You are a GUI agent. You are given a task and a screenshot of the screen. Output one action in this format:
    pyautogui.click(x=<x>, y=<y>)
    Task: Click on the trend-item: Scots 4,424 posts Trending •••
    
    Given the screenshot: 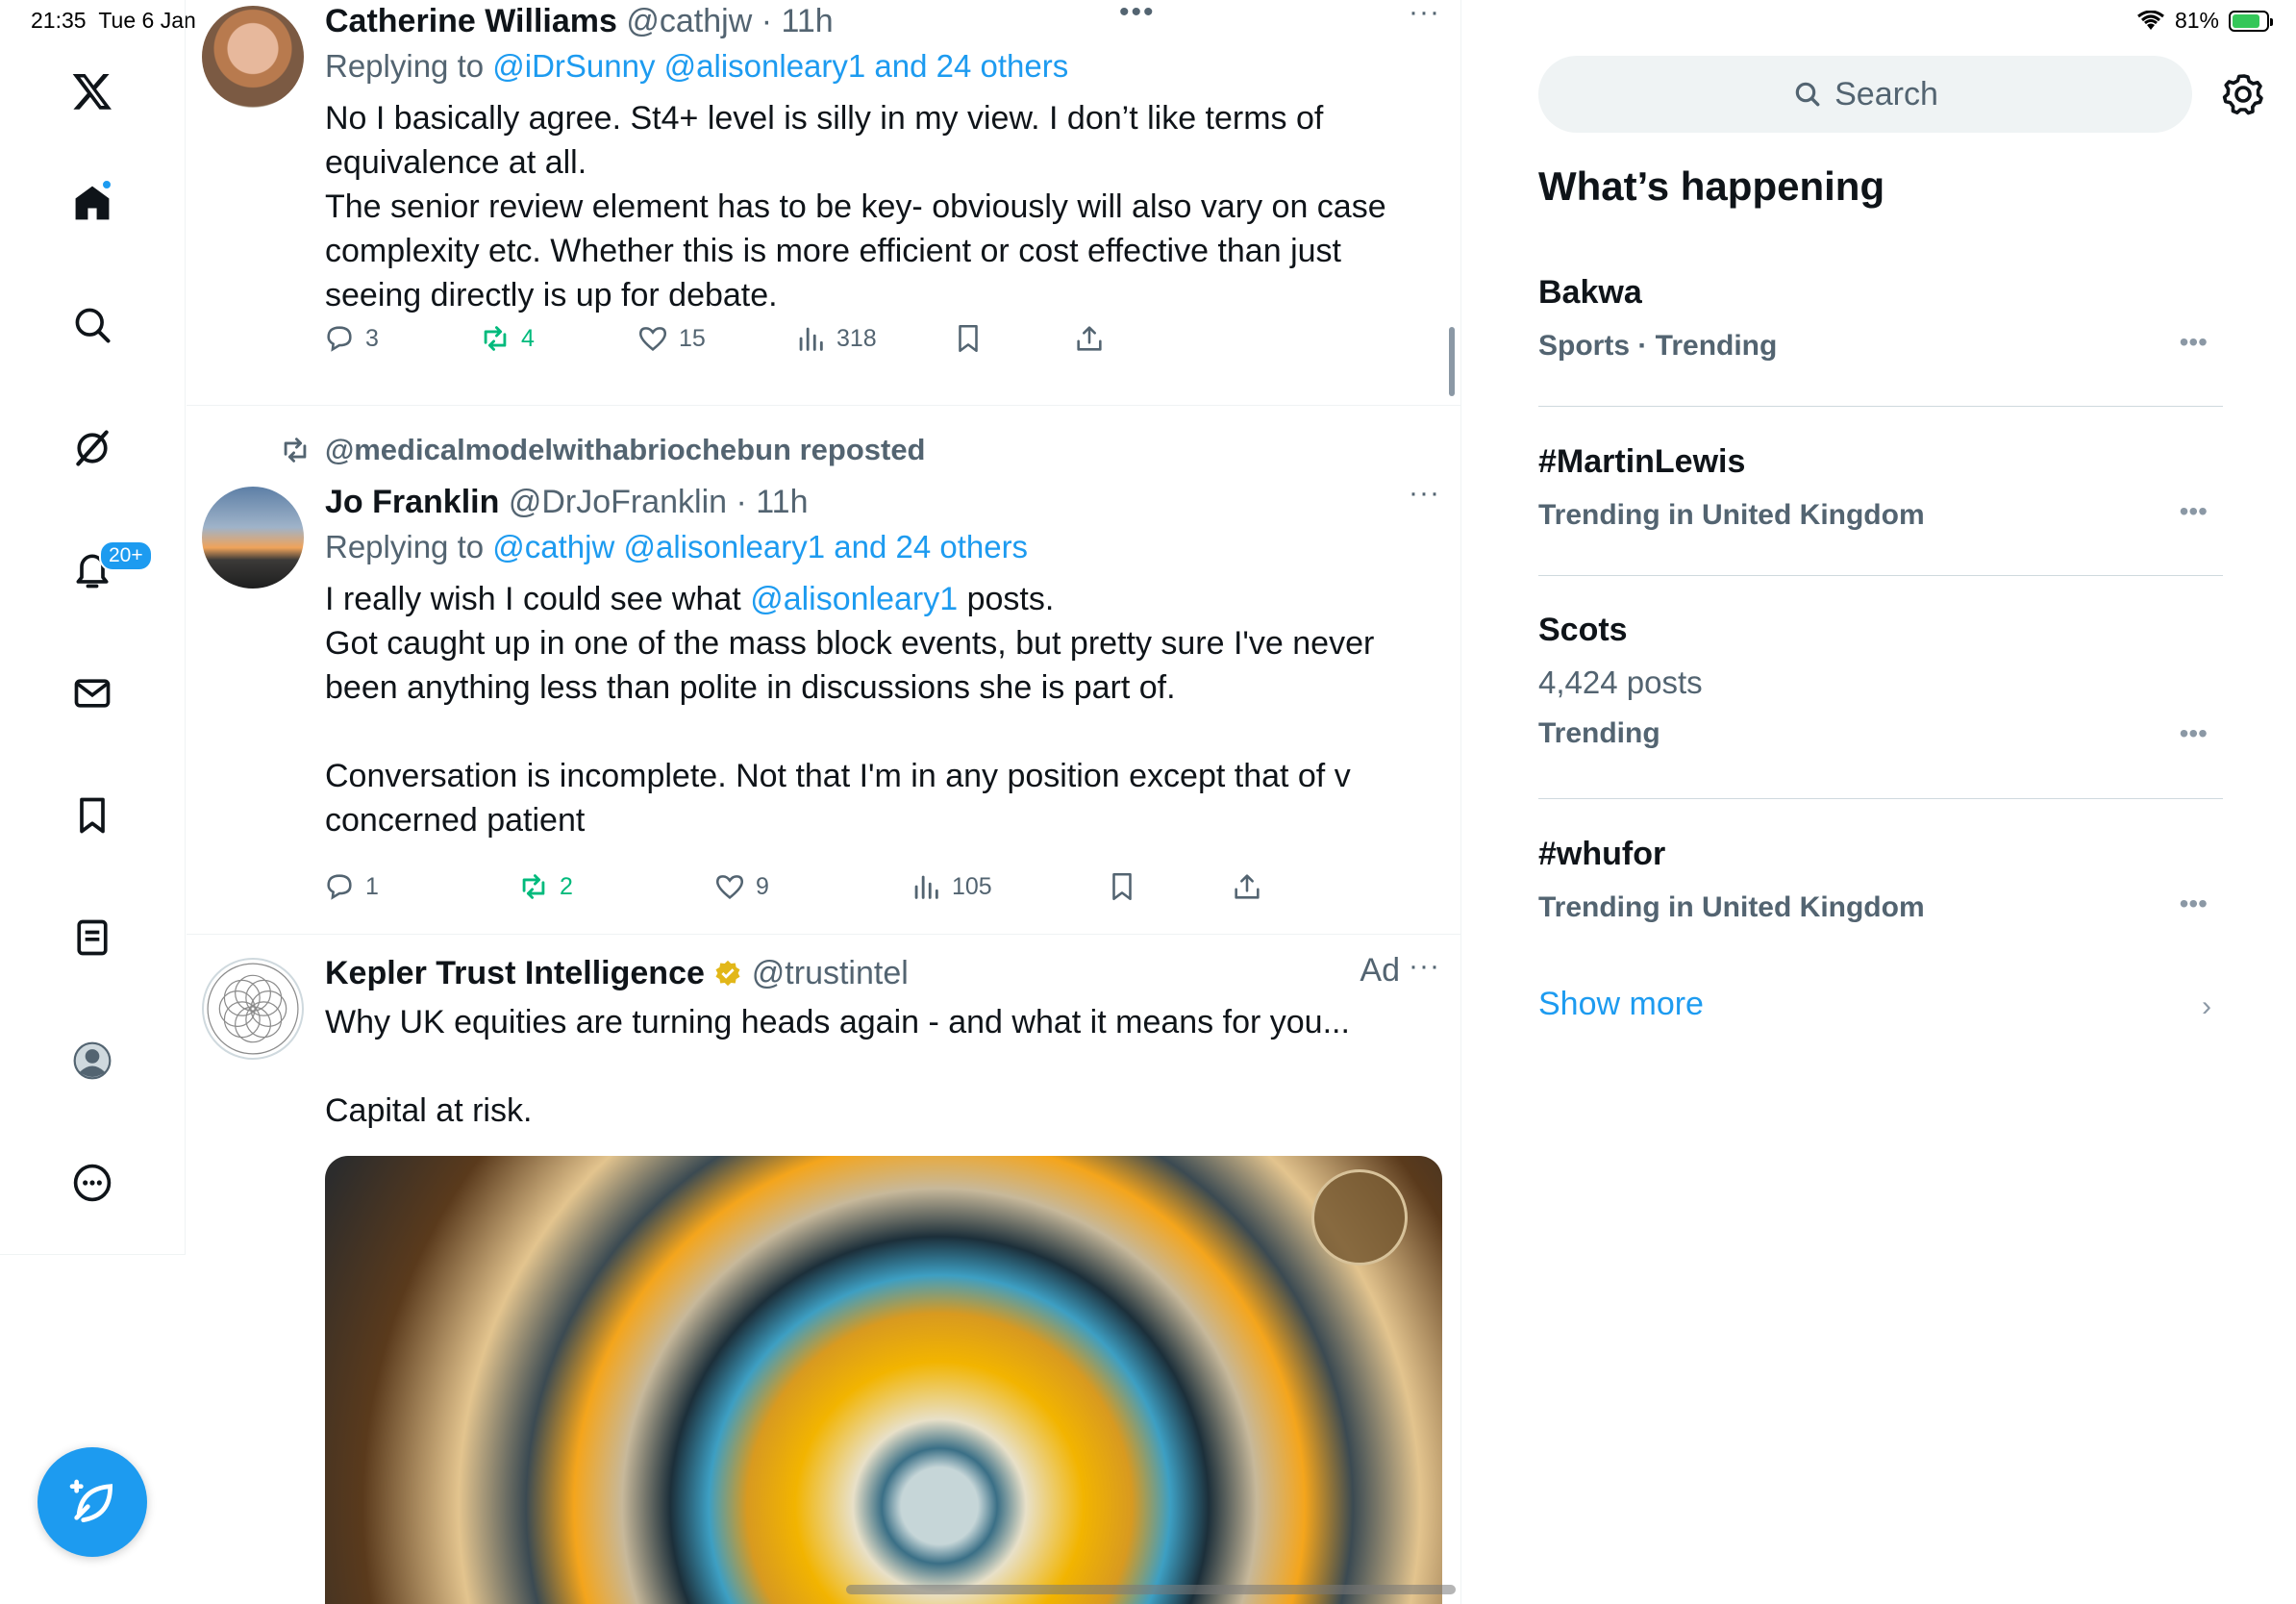 What is the action you would take?
    pyautogui.click(x=1880, y=703)
    